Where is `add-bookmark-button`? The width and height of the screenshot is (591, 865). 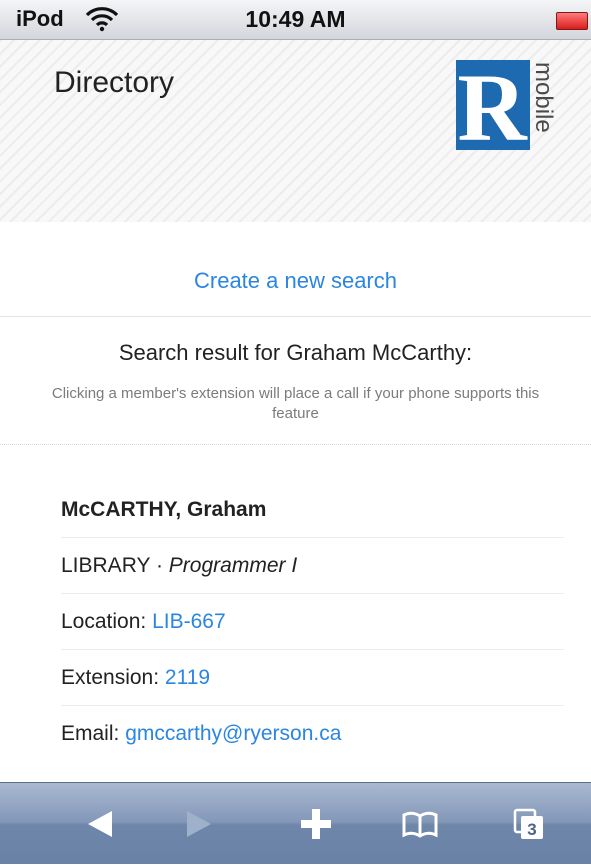
add-bookmark-button is located at coordinates (316, 824).